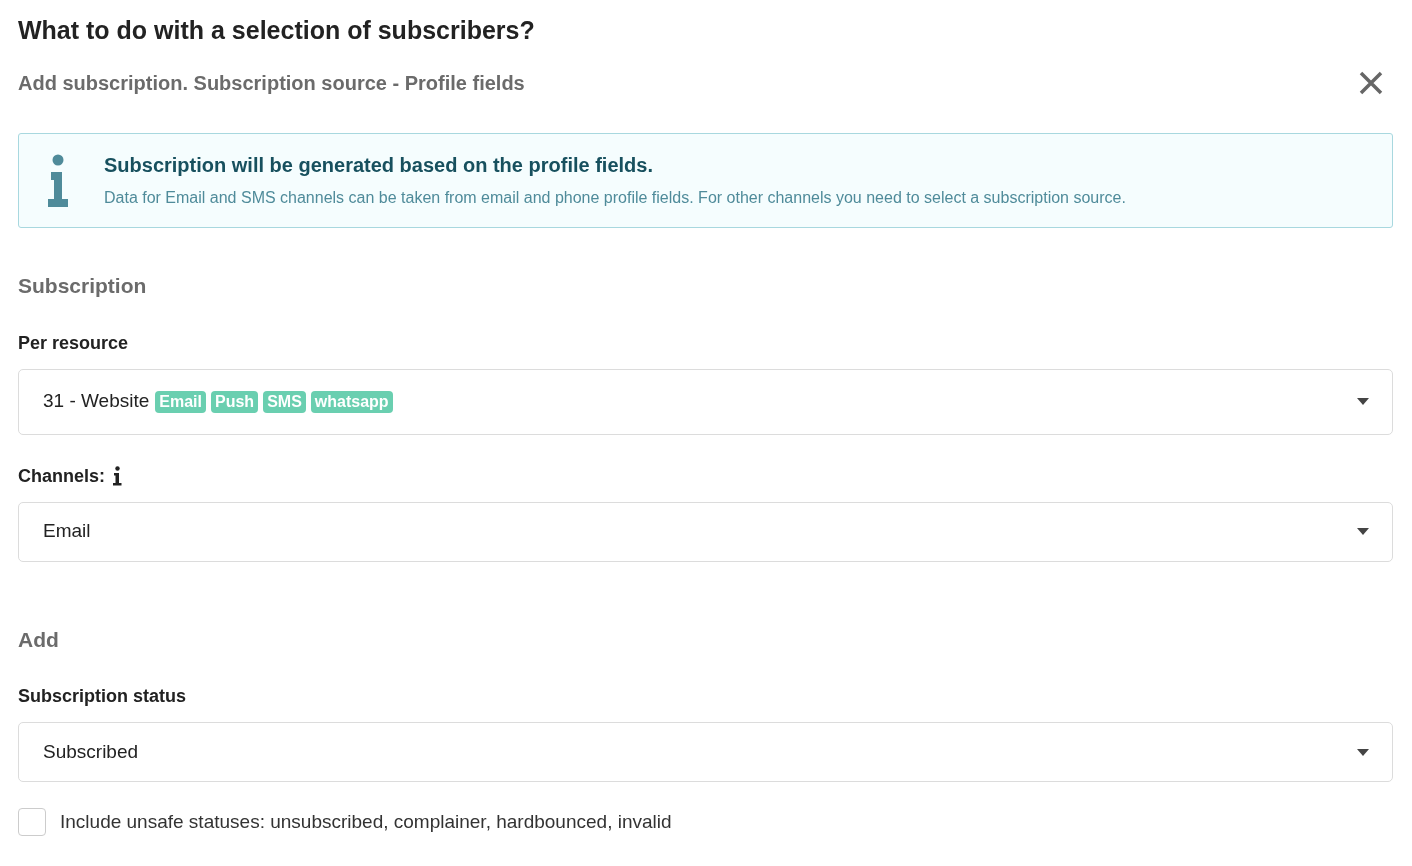 The image size is (1412, 866). What do you see at coordinates (615, 198) in the screenshot?
I see `info-text: Data for Email and SMS channels can be taken from email and phone profile fields. For other channels you need to select a subscription source.` at bounding box center [615, 198].